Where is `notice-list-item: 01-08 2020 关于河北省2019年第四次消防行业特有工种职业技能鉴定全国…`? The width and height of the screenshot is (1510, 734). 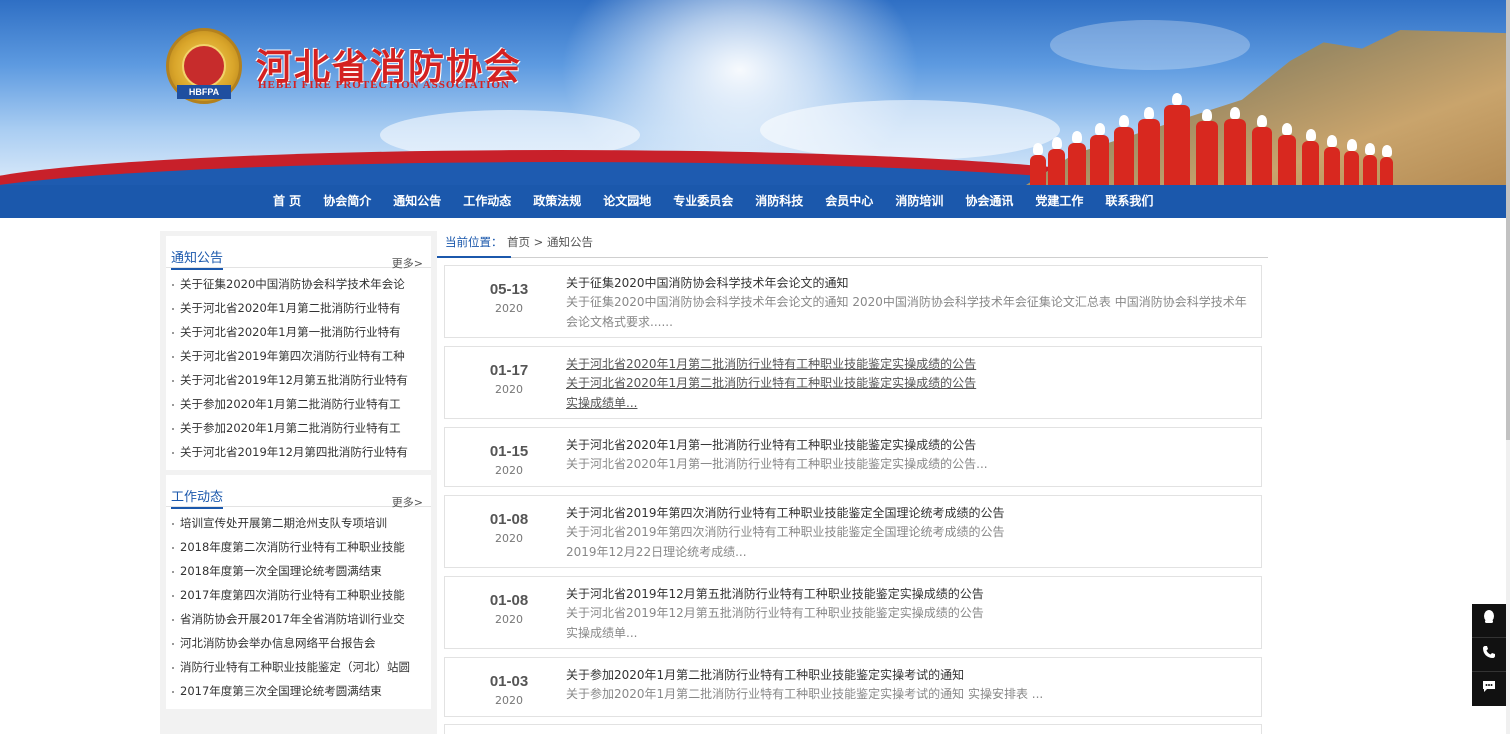 notice-list-item: 01-08 2020 关于河北省2019年第四次消防行业特有工种职业技能鉴定全国… is located at coordinates (853, 531).